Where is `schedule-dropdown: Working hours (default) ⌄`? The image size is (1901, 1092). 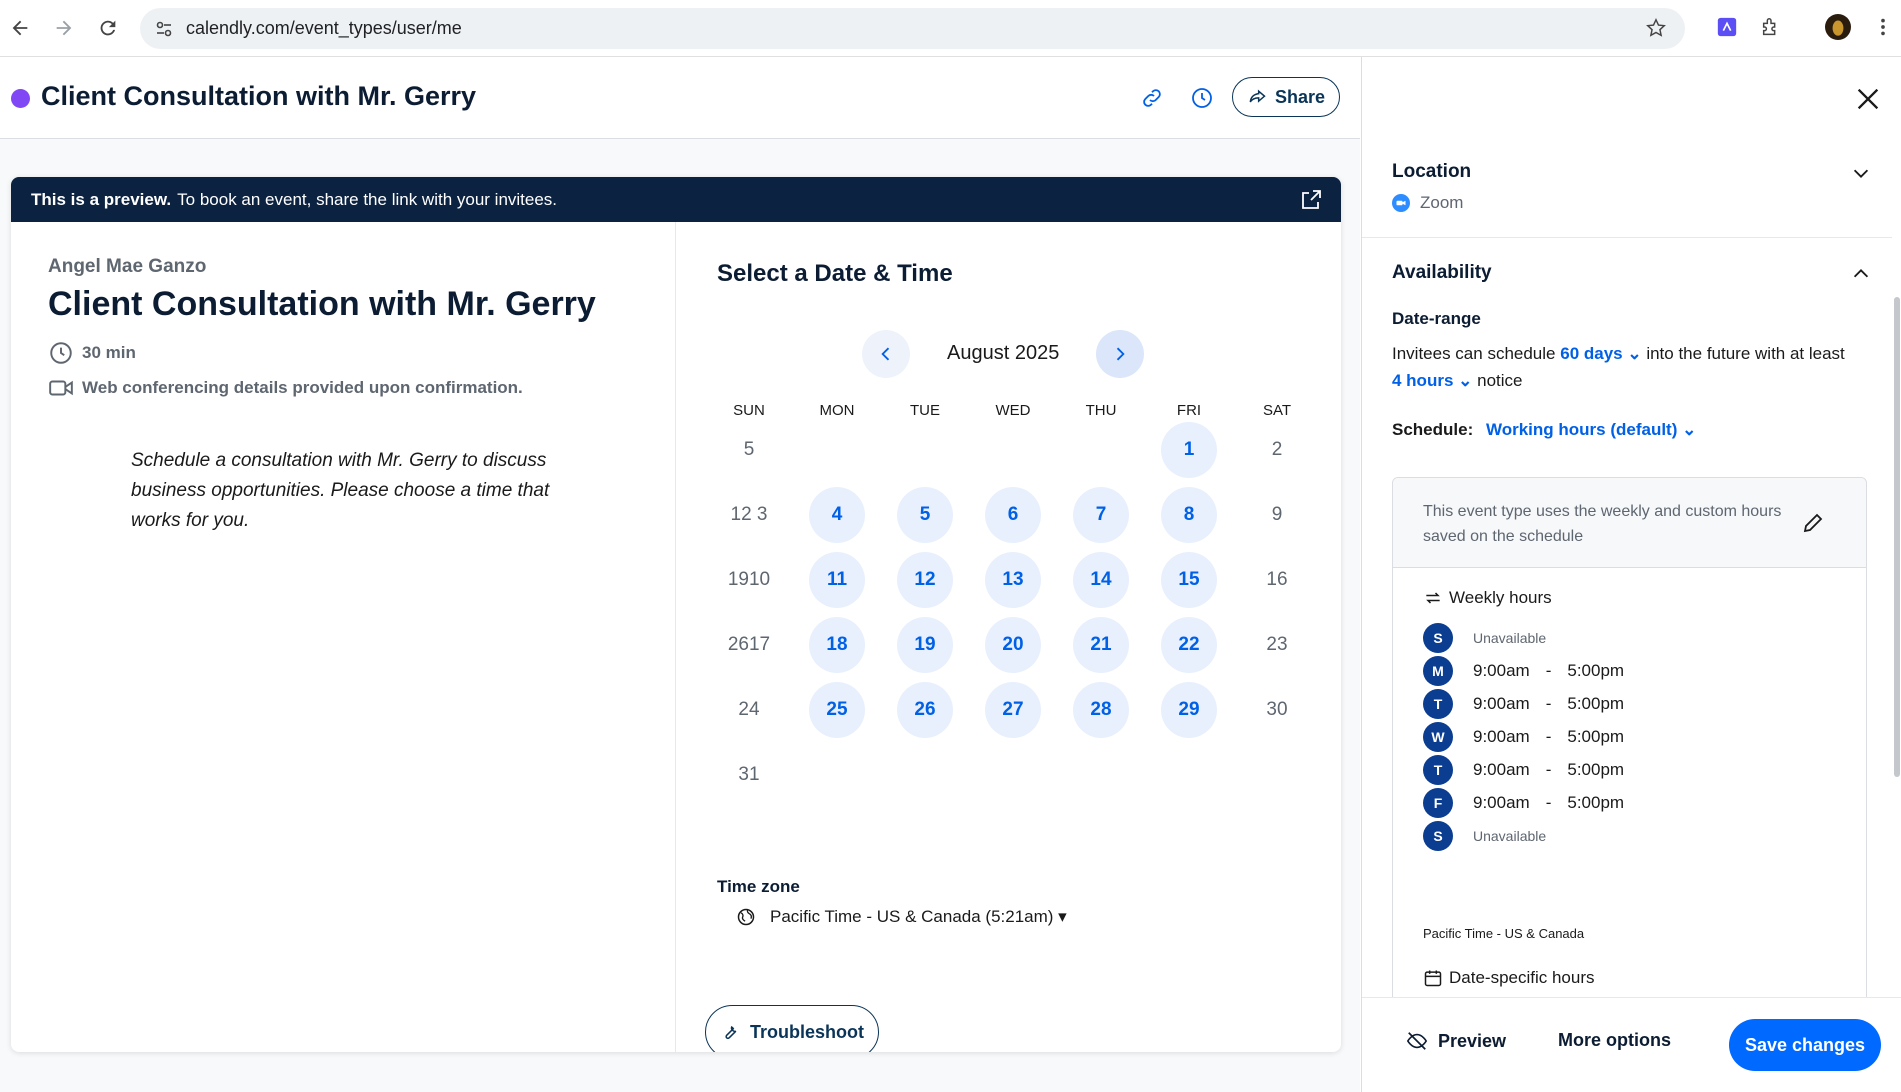 schedule-dropdown: Working hours (default) ⌄ is located at coordinates (1591, 429).